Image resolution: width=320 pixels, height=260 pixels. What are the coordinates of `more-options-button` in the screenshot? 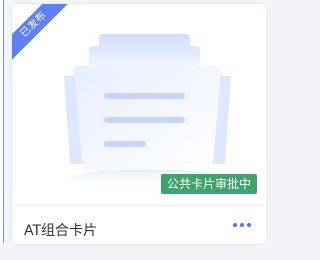 It's located at (242, 225).